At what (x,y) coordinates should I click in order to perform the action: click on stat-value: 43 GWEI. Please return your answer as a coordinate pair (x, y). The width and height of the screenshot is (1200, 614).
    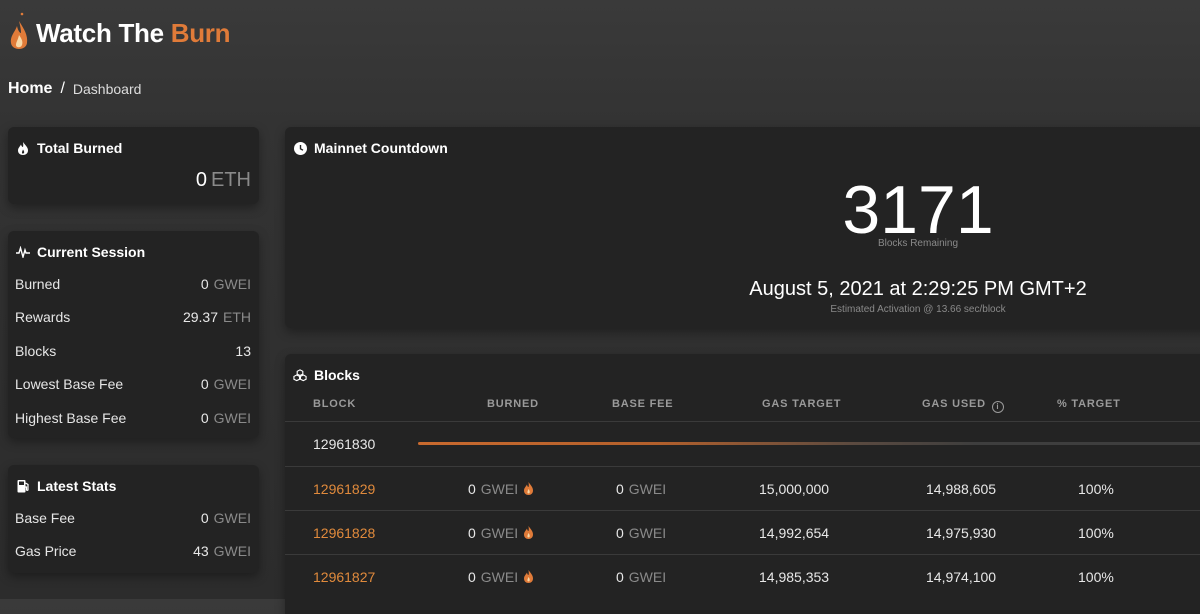
    Looking at the image, I should click on (222, 551).